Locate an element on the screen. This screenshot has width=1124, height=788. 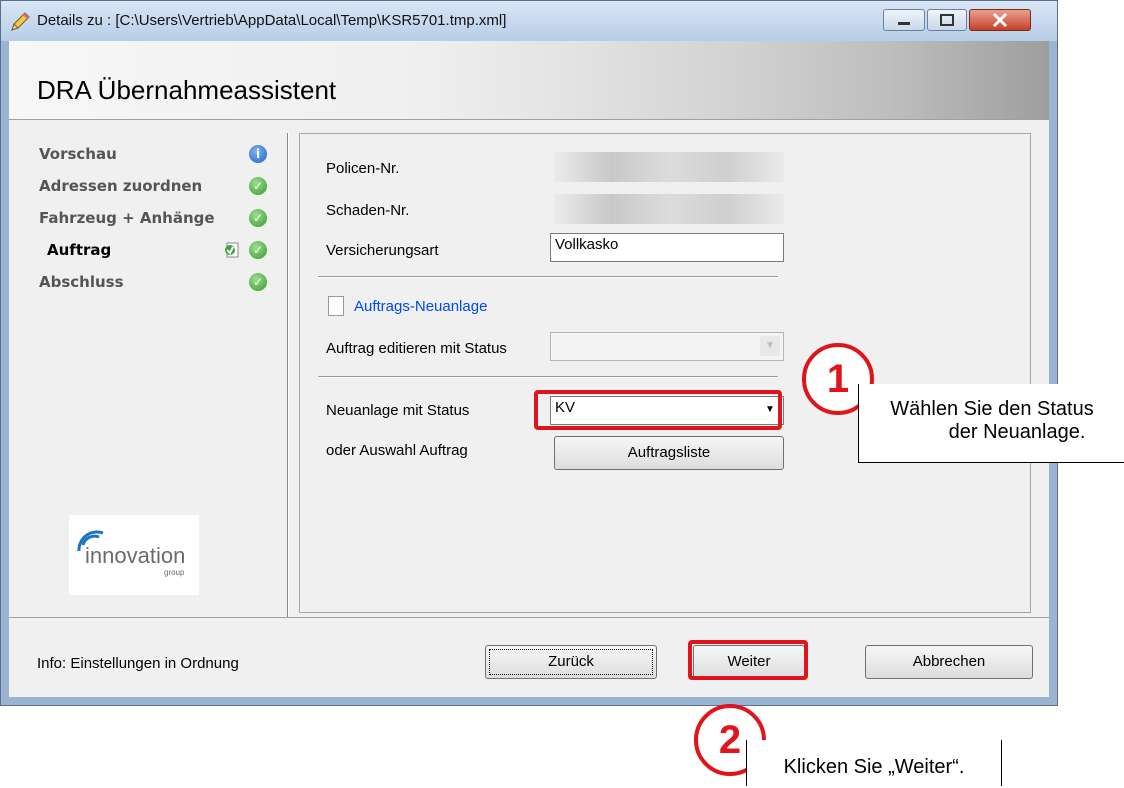
callout-text: der Neuanlage. is located at coordinates (1017, 432).